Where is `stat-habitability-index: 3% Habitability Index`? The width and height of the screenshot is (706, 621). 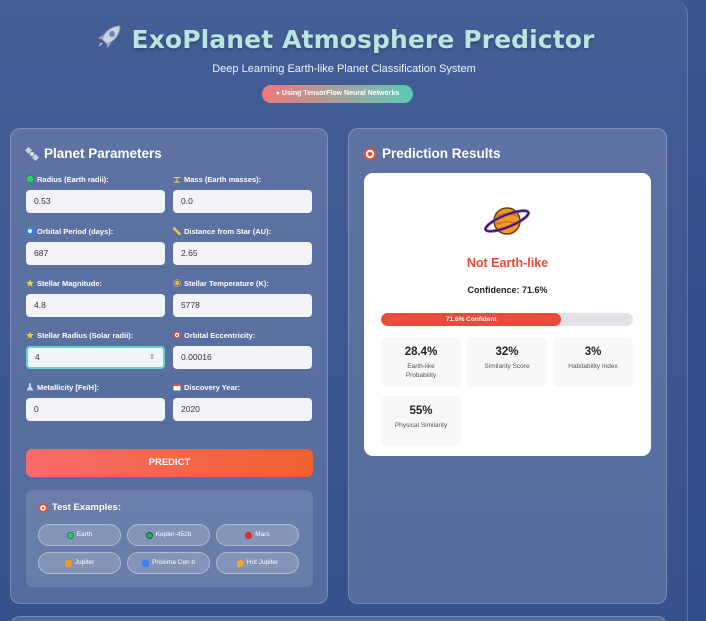
stat-habitability-index: 3% Habitability Index is located at coordinates (593, 362).